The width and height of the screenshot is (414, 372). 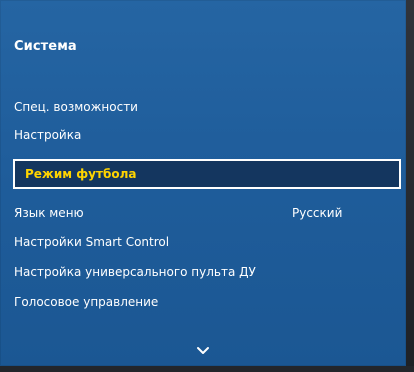 I want to click on menu-item-football-mode: Режим футбола, so click(x=207, y=174).